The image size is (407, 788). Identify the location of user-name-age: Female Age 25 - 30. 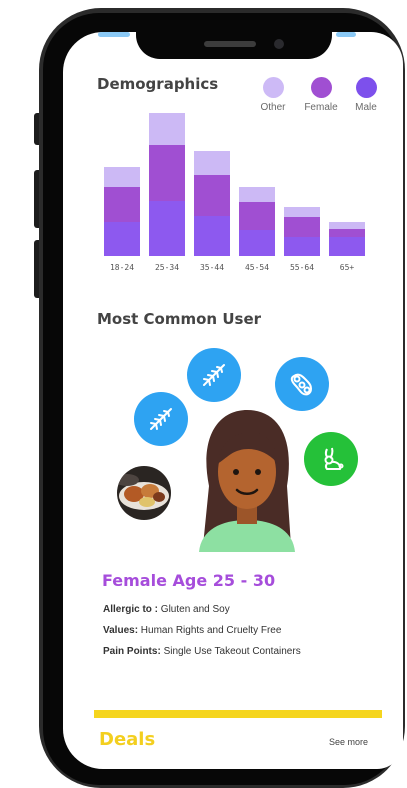
(189, 580).